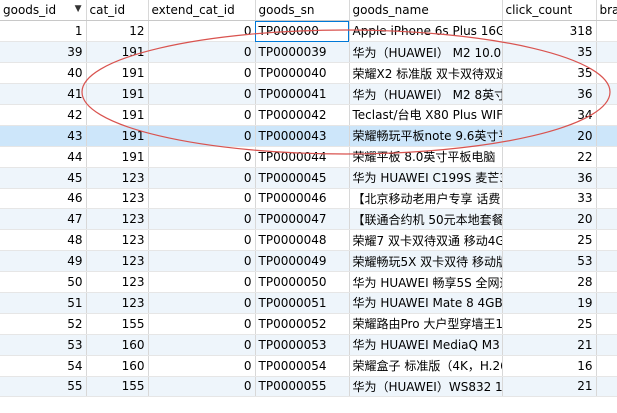 The image size is (617, 413). I want to click on table-row: 44 191 0 TP0000044 荣耀平板 8.0英寸平板电脑（ 22, so click(308, 157).